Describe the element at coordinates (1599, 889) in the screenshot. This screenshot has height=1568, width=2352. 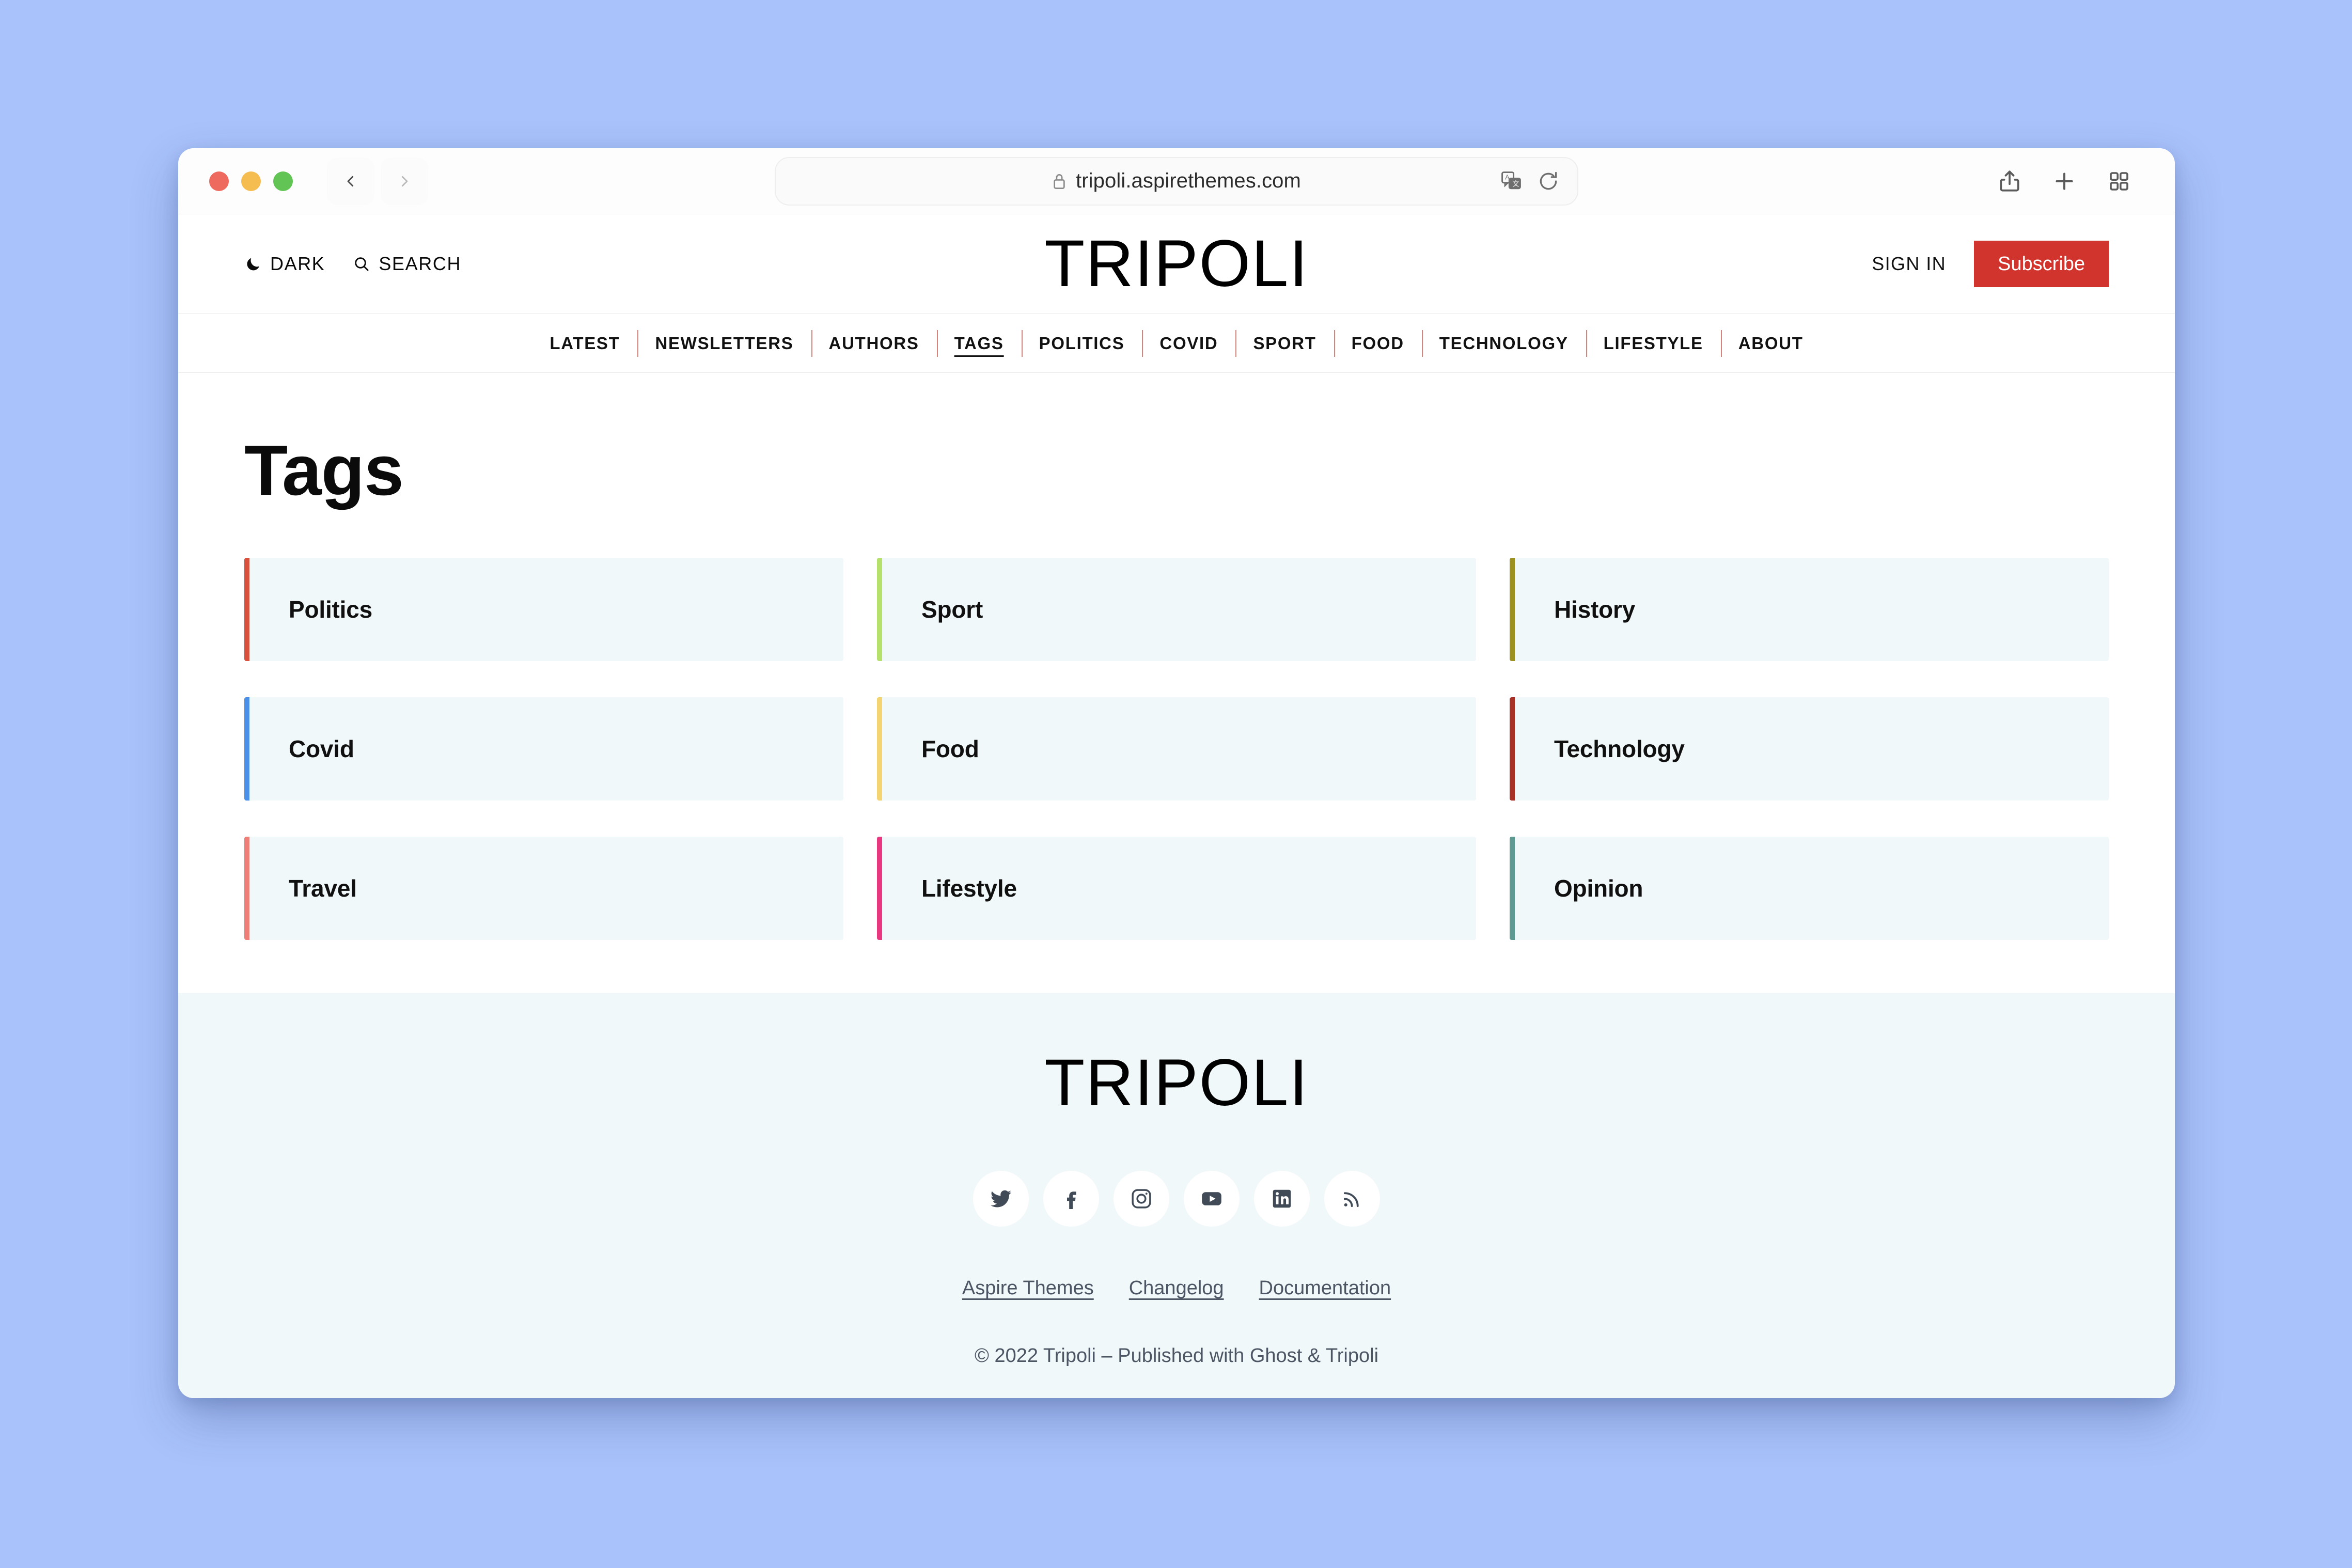
I see `tag-card-label: Opinion` at that location.